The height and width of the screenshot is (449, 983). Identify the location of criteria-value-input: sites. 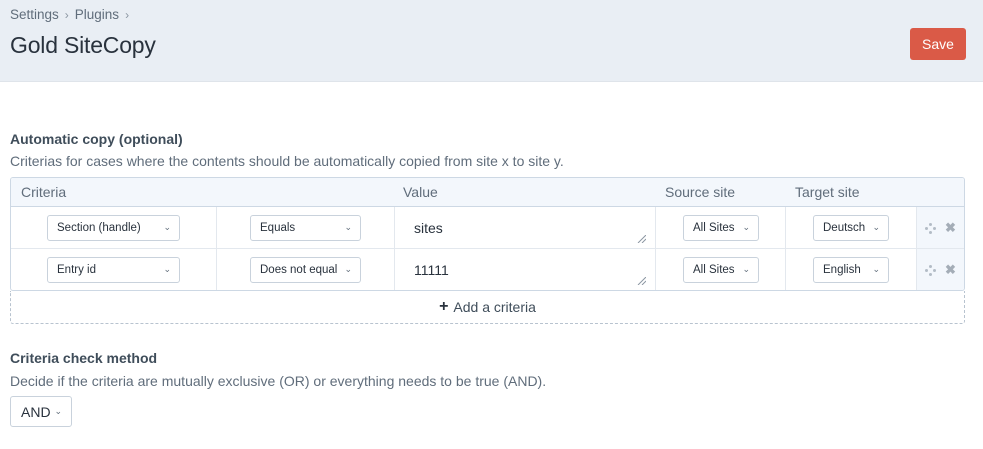
(428, 228).